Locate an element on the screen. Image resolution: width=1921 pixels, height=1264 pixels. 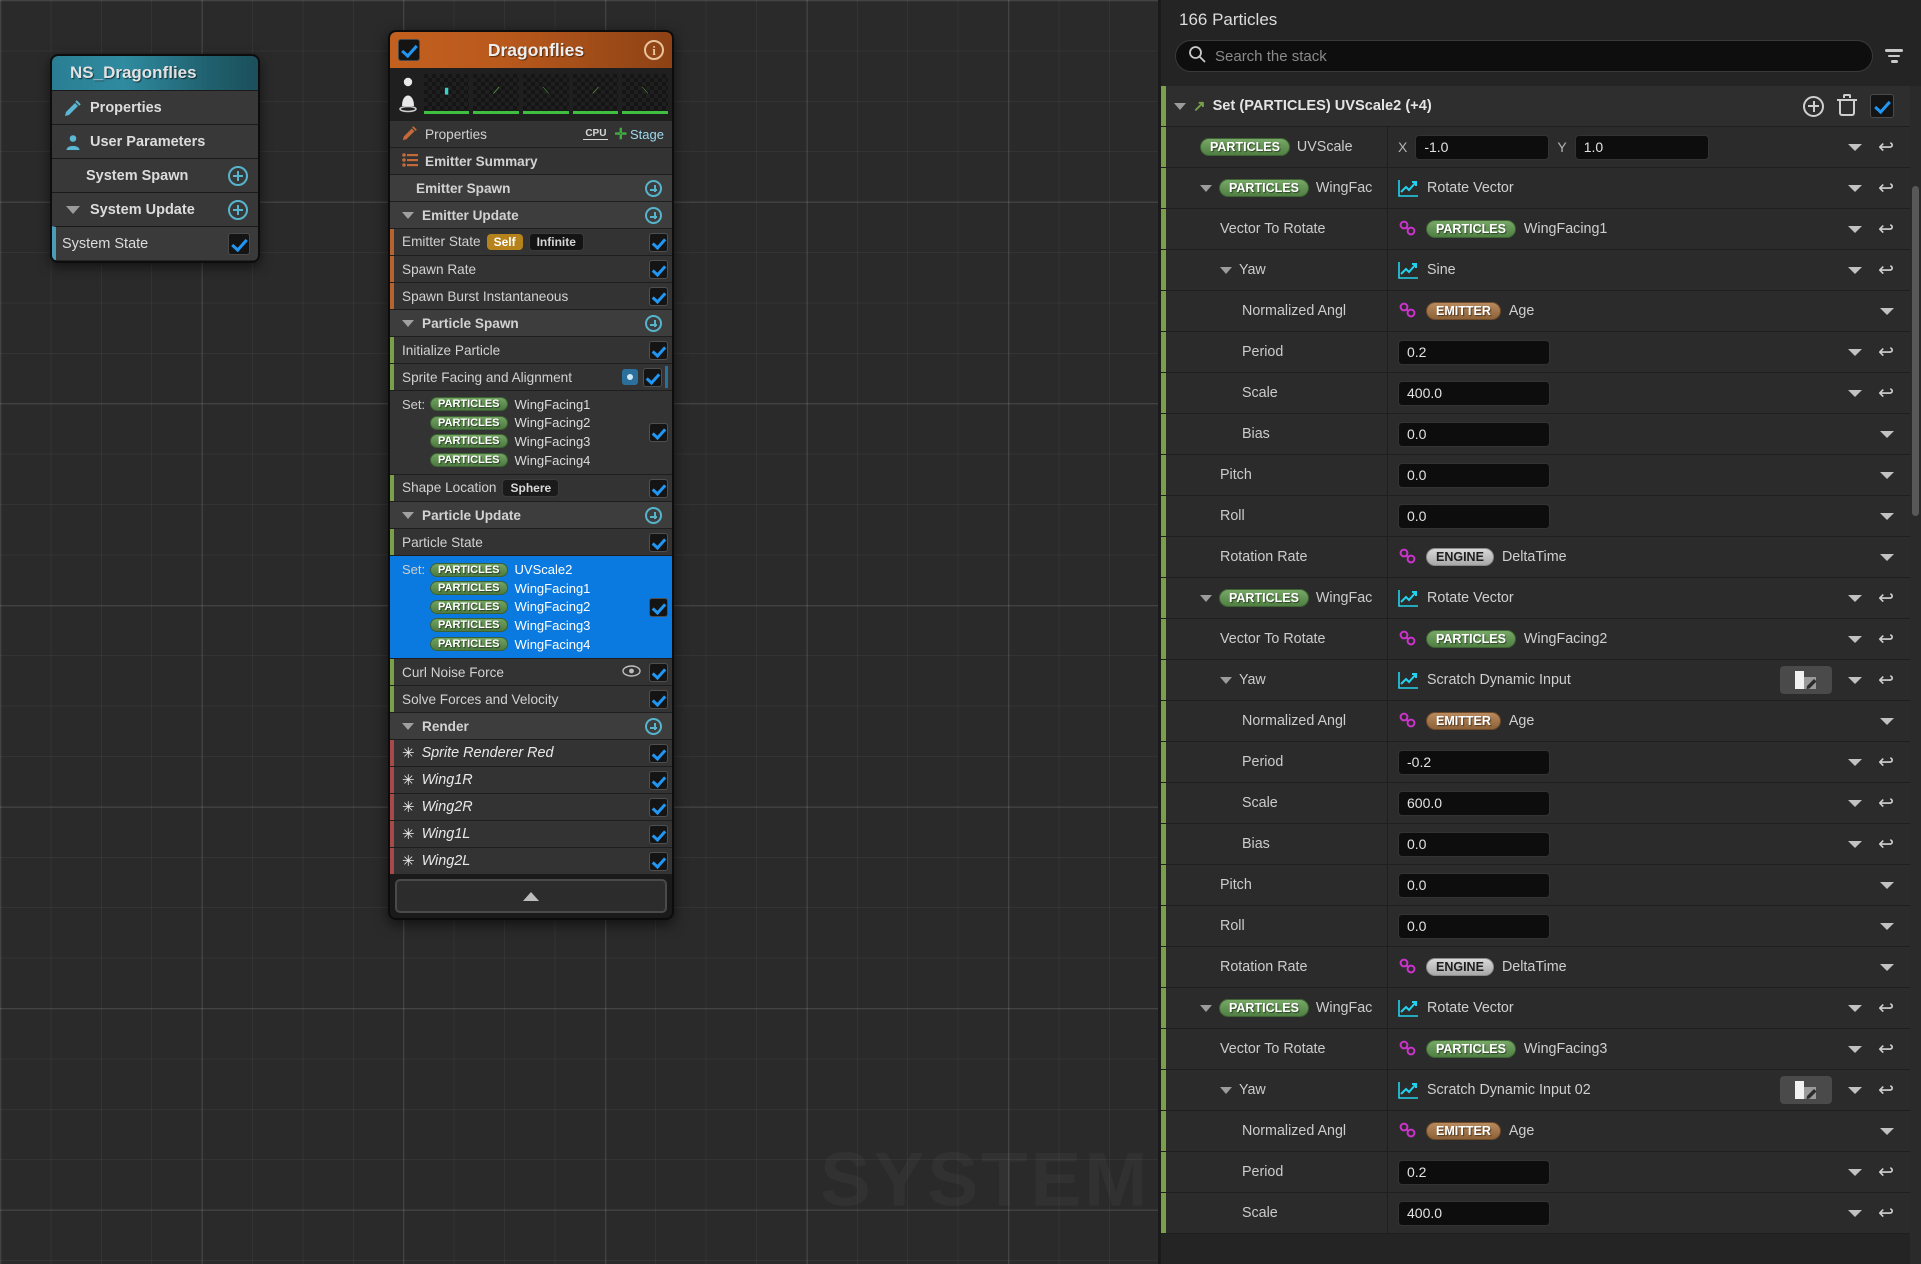
stack-row-period-2: Period -0.2 ↩ is located at coordinates (1535, 762).